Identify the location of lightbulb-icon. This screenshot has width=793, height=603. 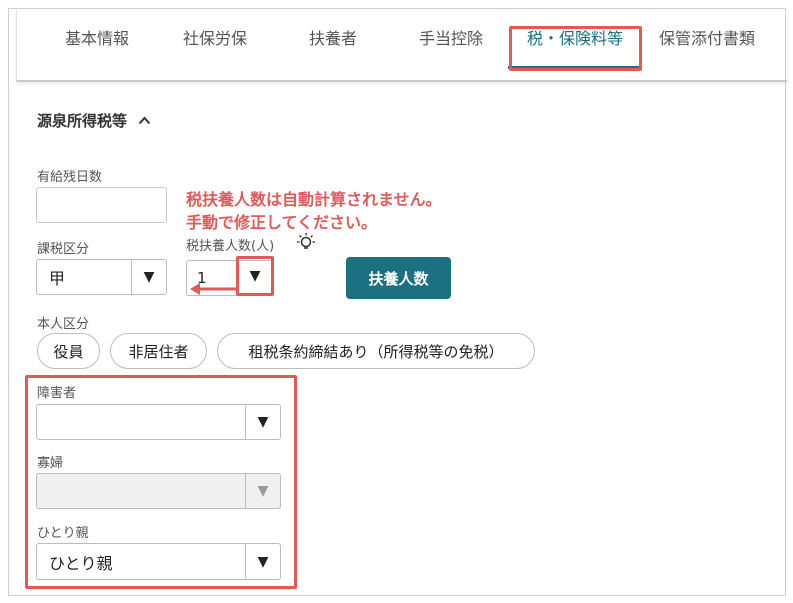
(306, 244).